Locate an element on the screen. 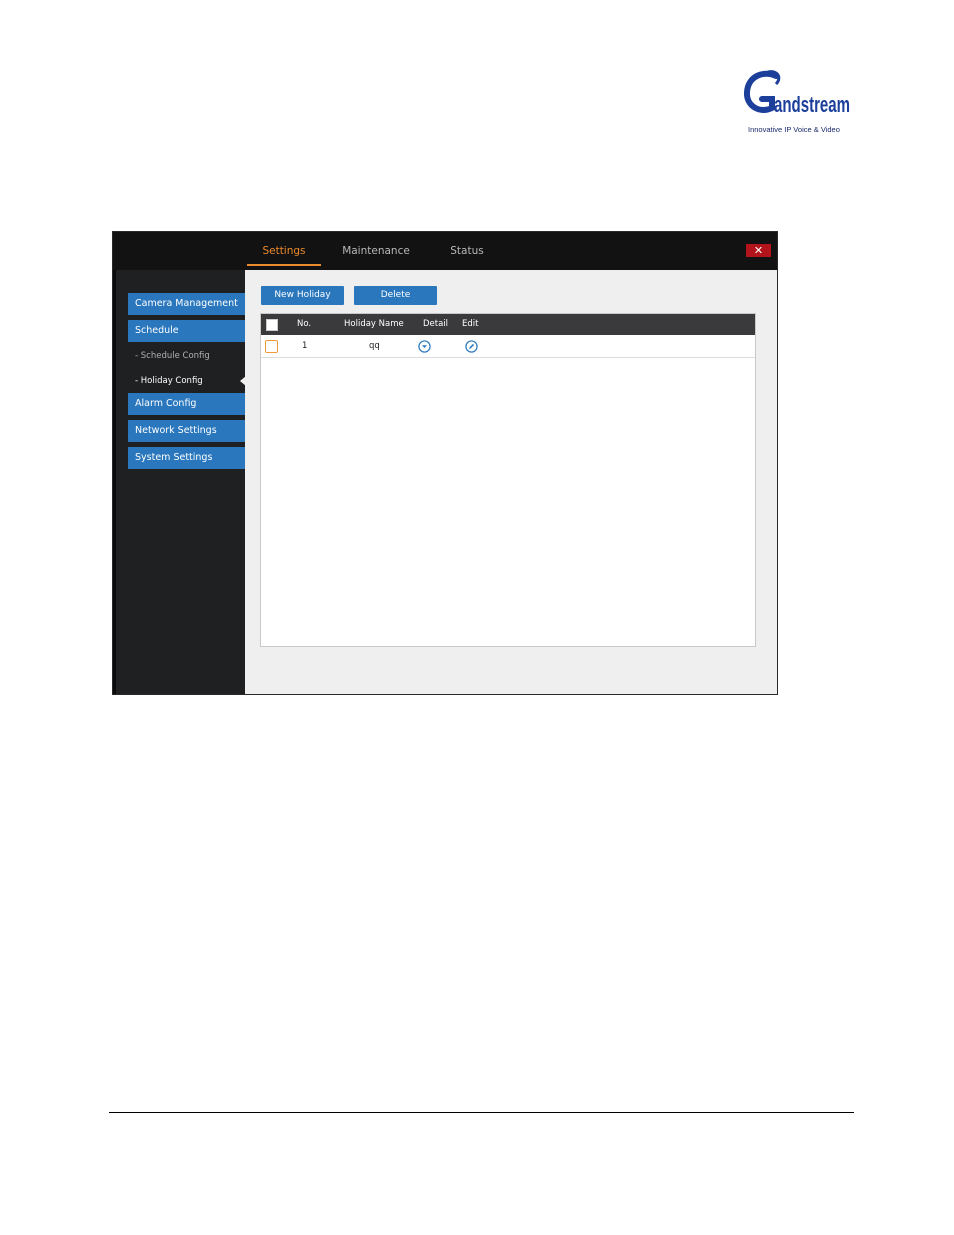 Image resolution: width=954 pixels, height=1235 pixels. new-holiday-button: New Holiday is located at coordinates (302, 295).